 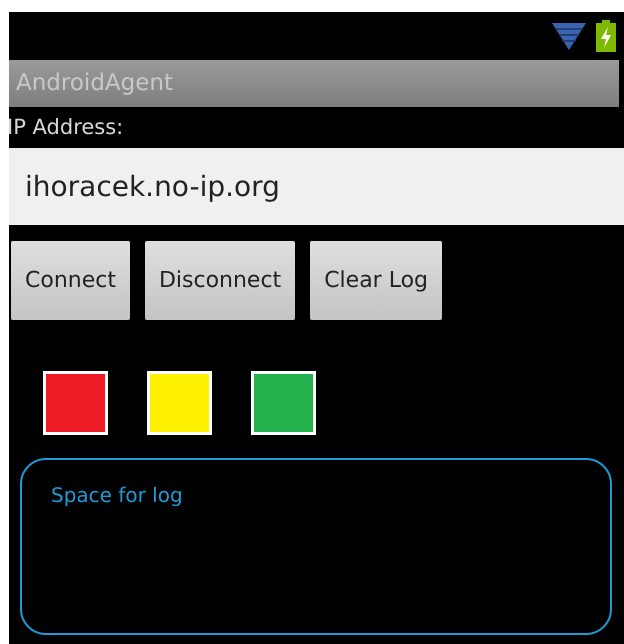 I want to click on app-title: AndroidAgent, so click(x=95, y=83).